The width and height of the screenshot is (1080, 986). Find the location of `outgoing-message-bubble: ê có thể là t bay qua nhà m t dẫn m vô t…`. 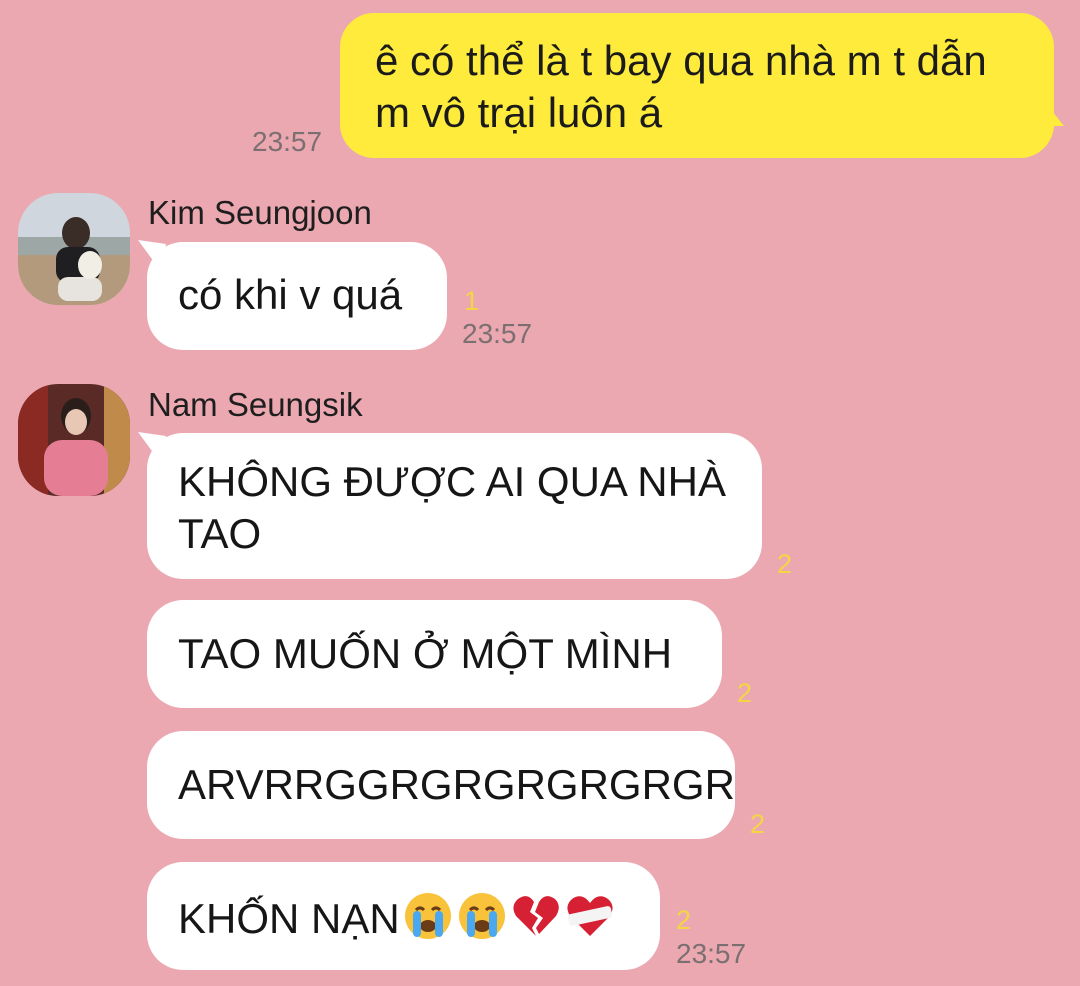

outgoing-message-bubble: ê có thể là t bay qua nhà m t dẫn m vô t… is located at coordinates (697, 85).